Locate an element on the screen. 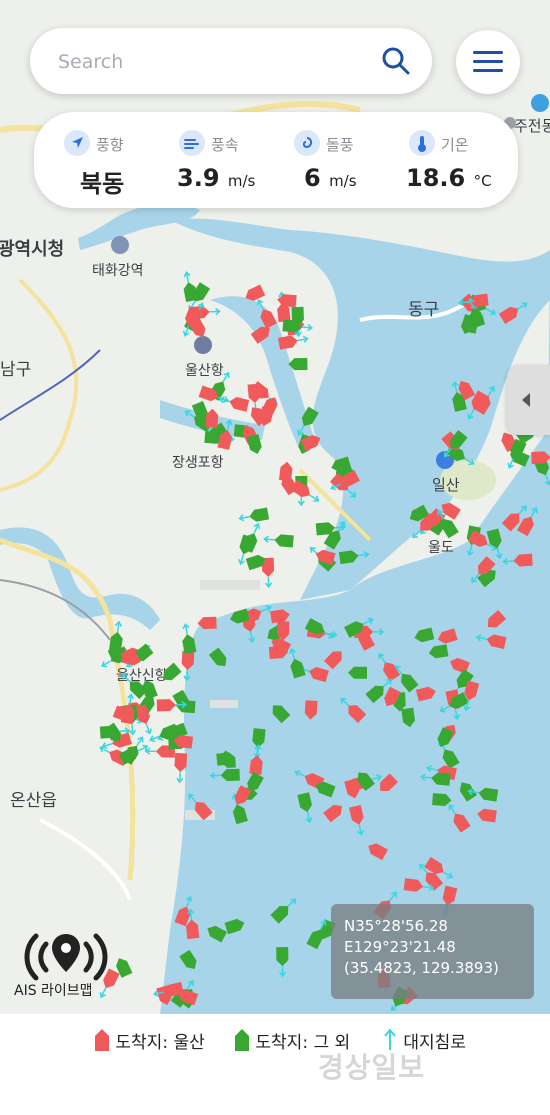 Image resolution: width=550 pixels, height=1115 pixels. green-ship-icon is located at coordinates (242, 1040).